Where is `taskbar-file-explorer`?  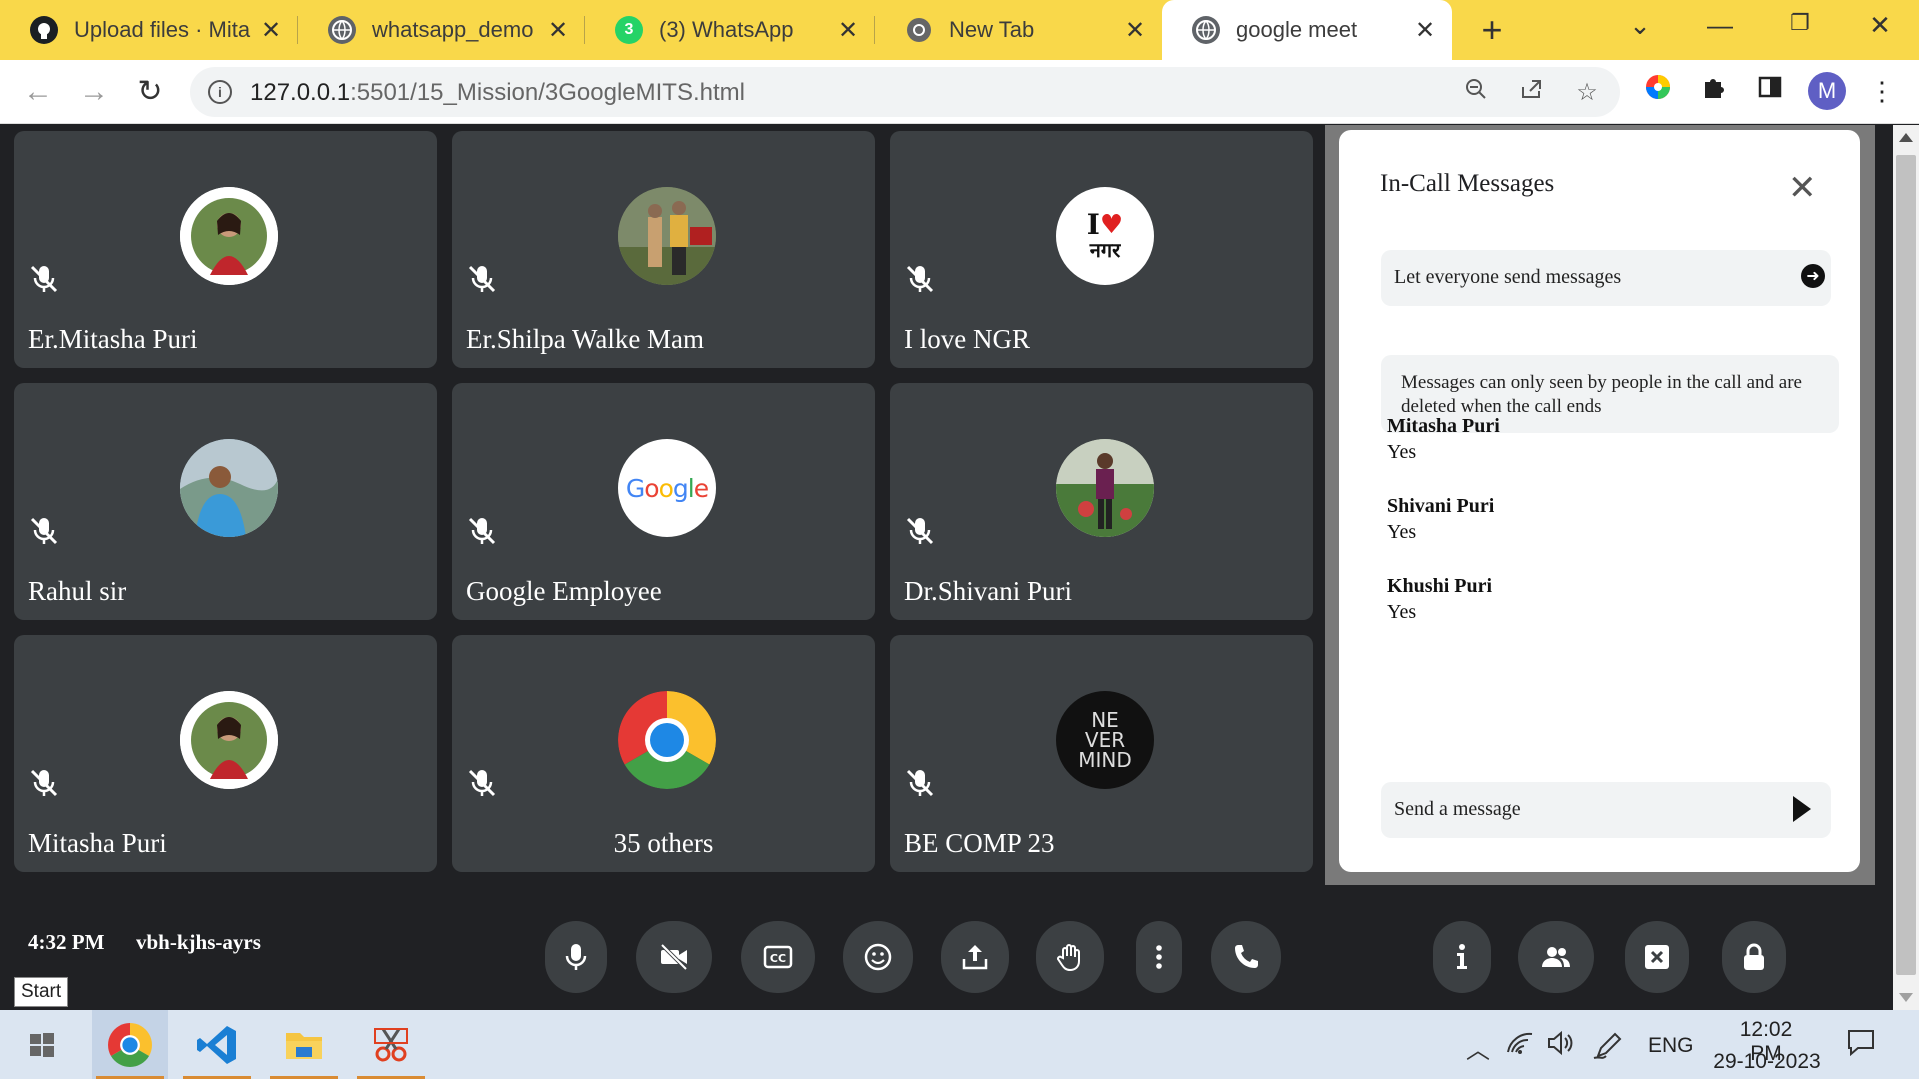
taskbar-file-explorer is located at coordinates (304, 1044).